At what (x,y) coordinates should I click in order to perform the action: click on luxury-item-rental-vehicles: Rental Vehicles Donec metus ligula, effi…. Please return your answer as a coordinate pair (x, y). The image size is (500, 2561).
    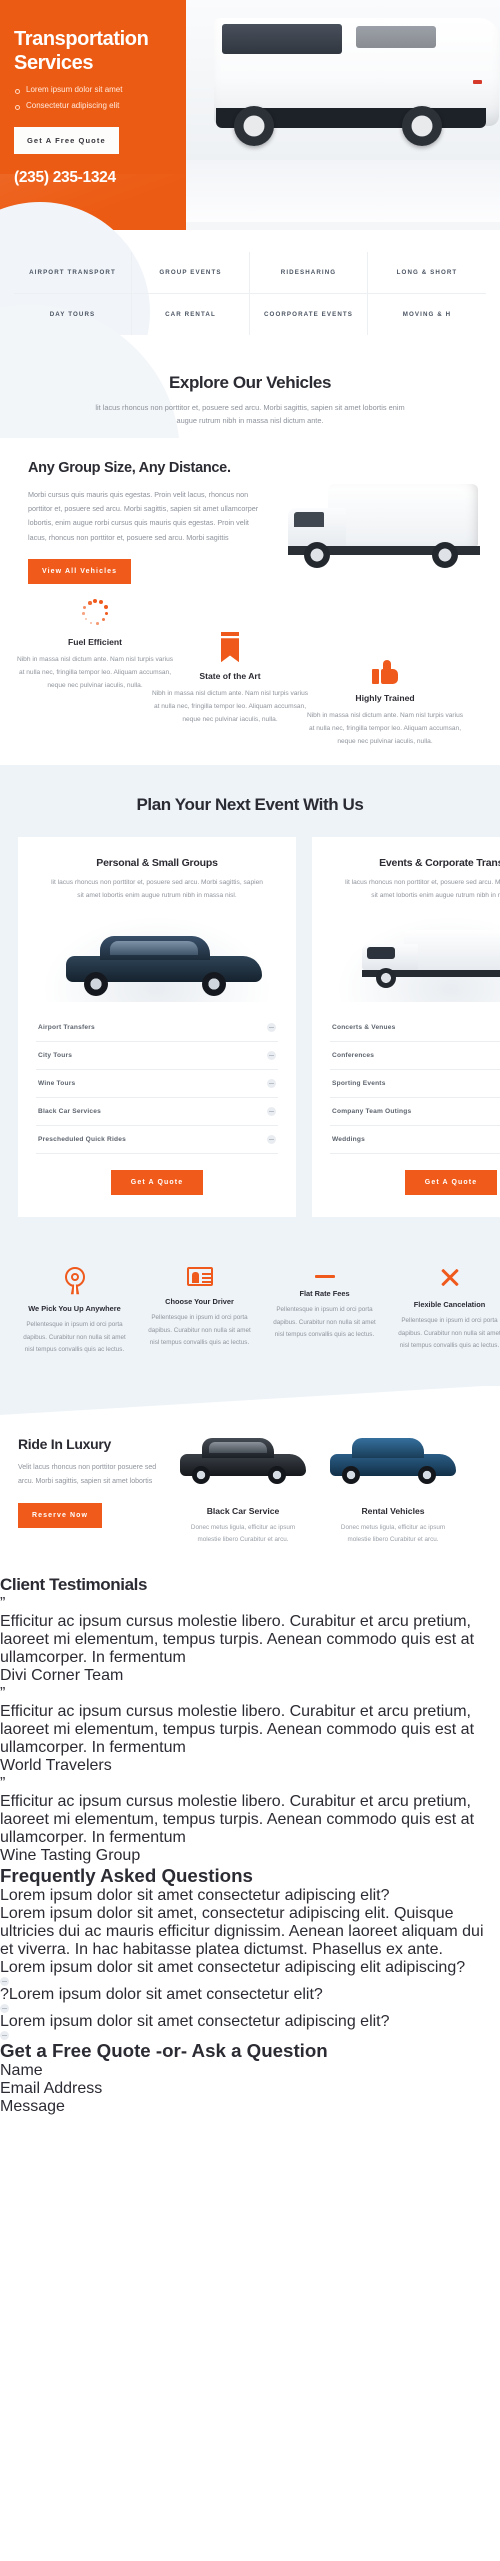
    Looking at the image, I should click on (393, 1485).